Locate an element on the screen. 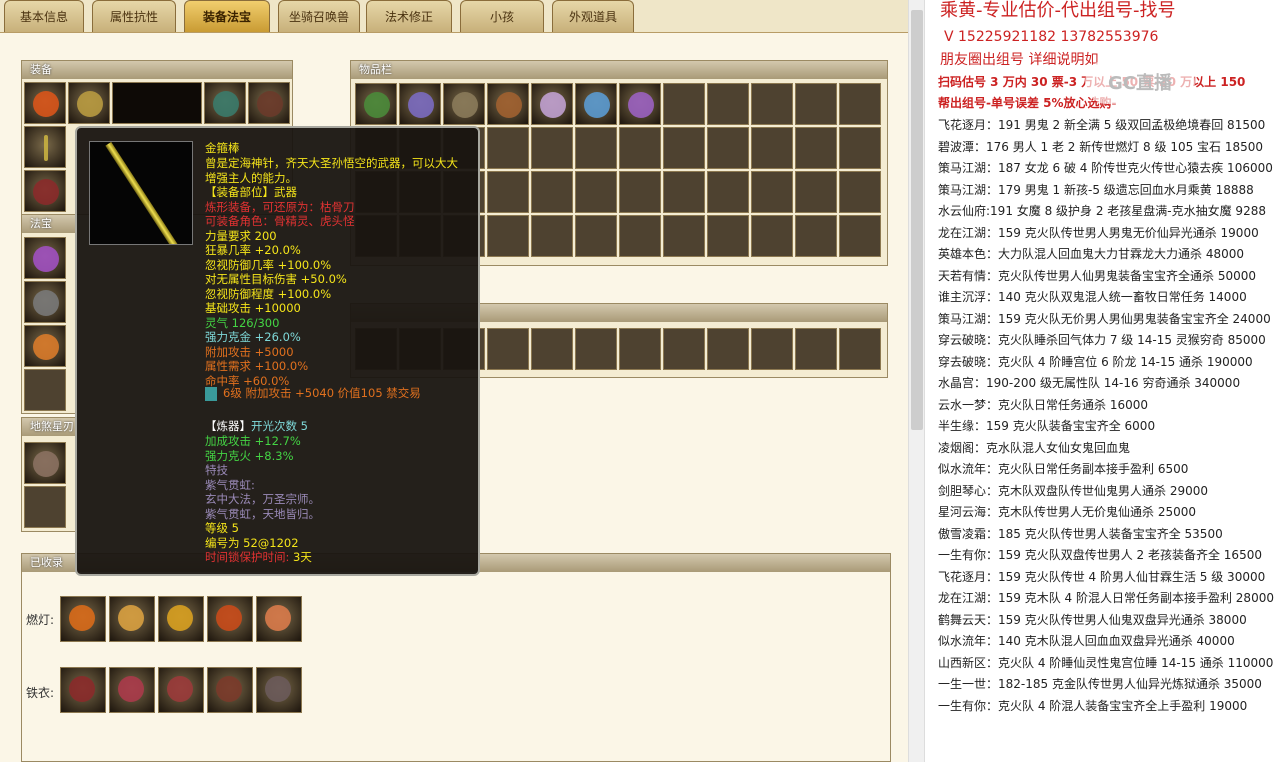  fabao-slot-empty is located at coordinates (45, 390).